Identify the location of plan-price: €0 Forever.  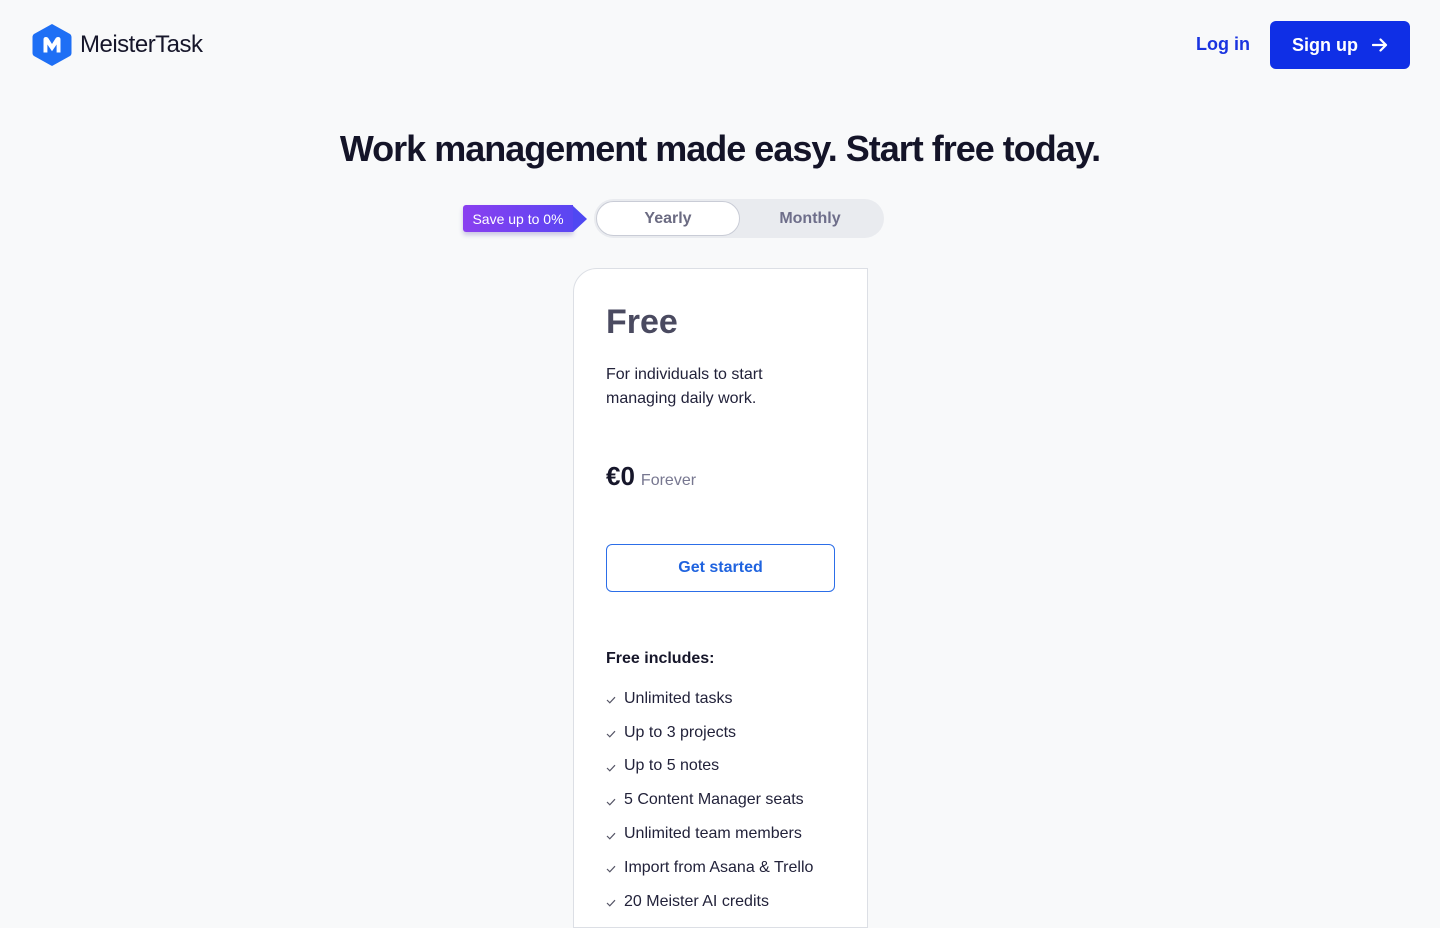
(651, 476).